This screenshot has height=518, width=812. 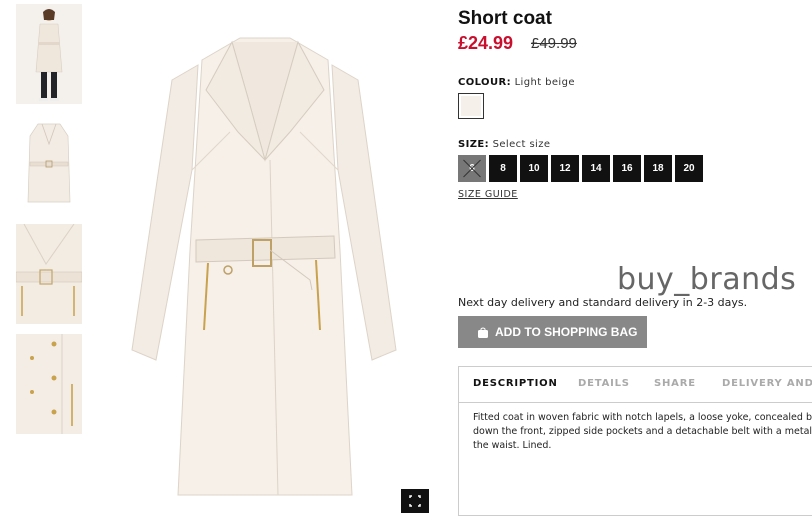 I want to click on size-option-8: 8, so click(x=503, y=168).